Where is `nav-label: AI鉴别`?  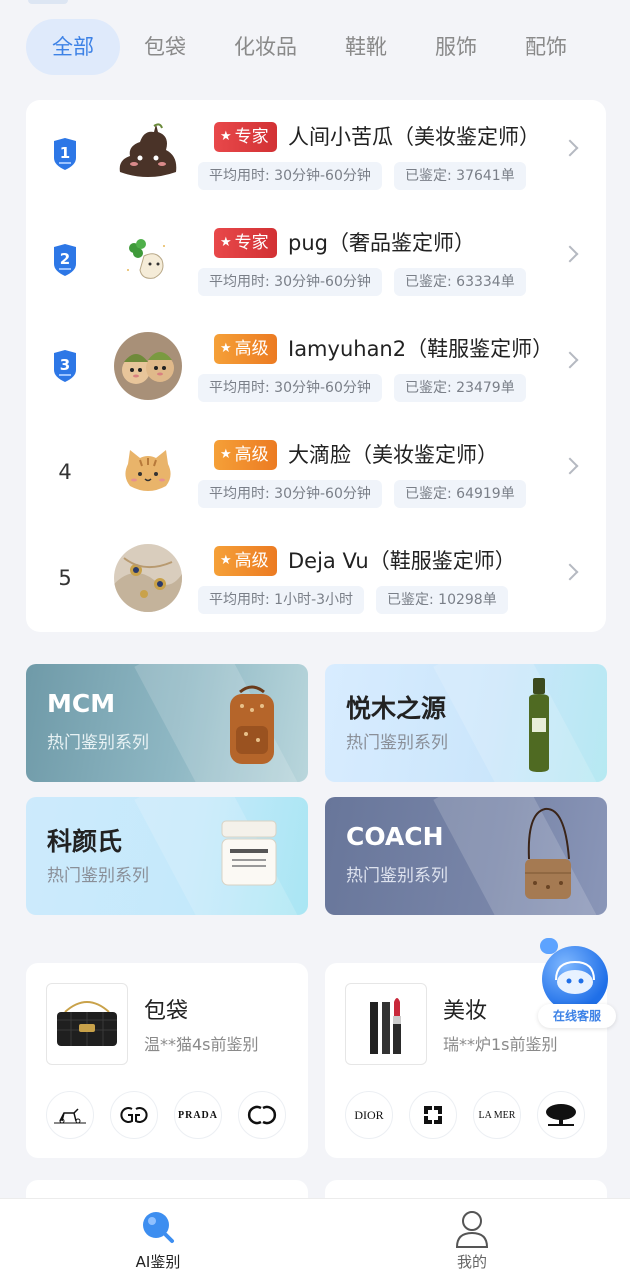
nav-label: AI鉴别 is located at coordinates (158, 1262).